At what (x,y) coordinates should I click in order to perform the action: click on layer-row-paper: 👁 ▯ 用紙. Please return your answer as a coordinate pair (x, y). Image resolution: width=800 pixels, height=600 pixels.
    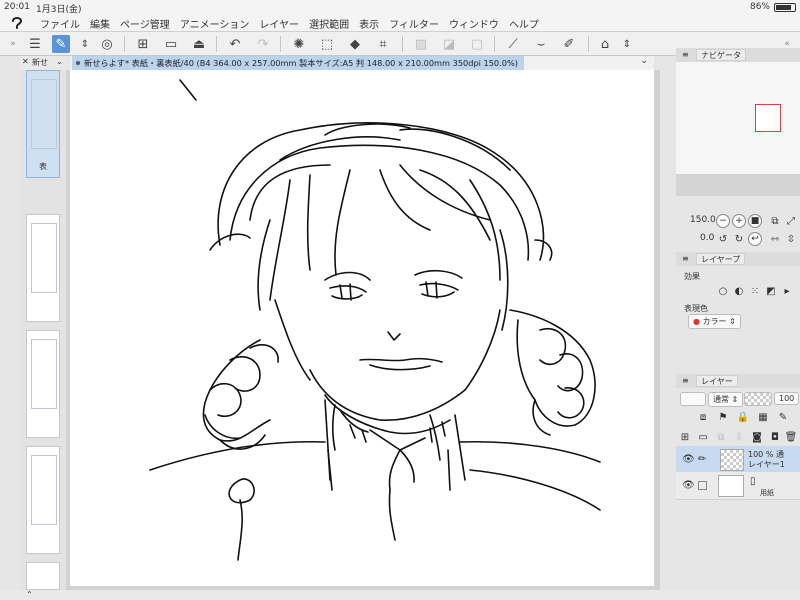
    Looking at the image, I should click on (738, 486).